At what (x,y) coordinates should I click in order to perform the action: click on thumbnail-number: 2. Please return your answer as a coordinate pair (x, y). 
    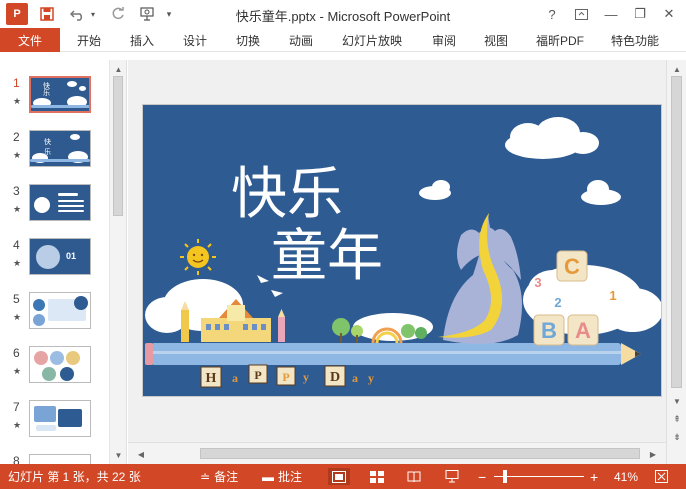
    Looking at the image, I should click on (16, 137).